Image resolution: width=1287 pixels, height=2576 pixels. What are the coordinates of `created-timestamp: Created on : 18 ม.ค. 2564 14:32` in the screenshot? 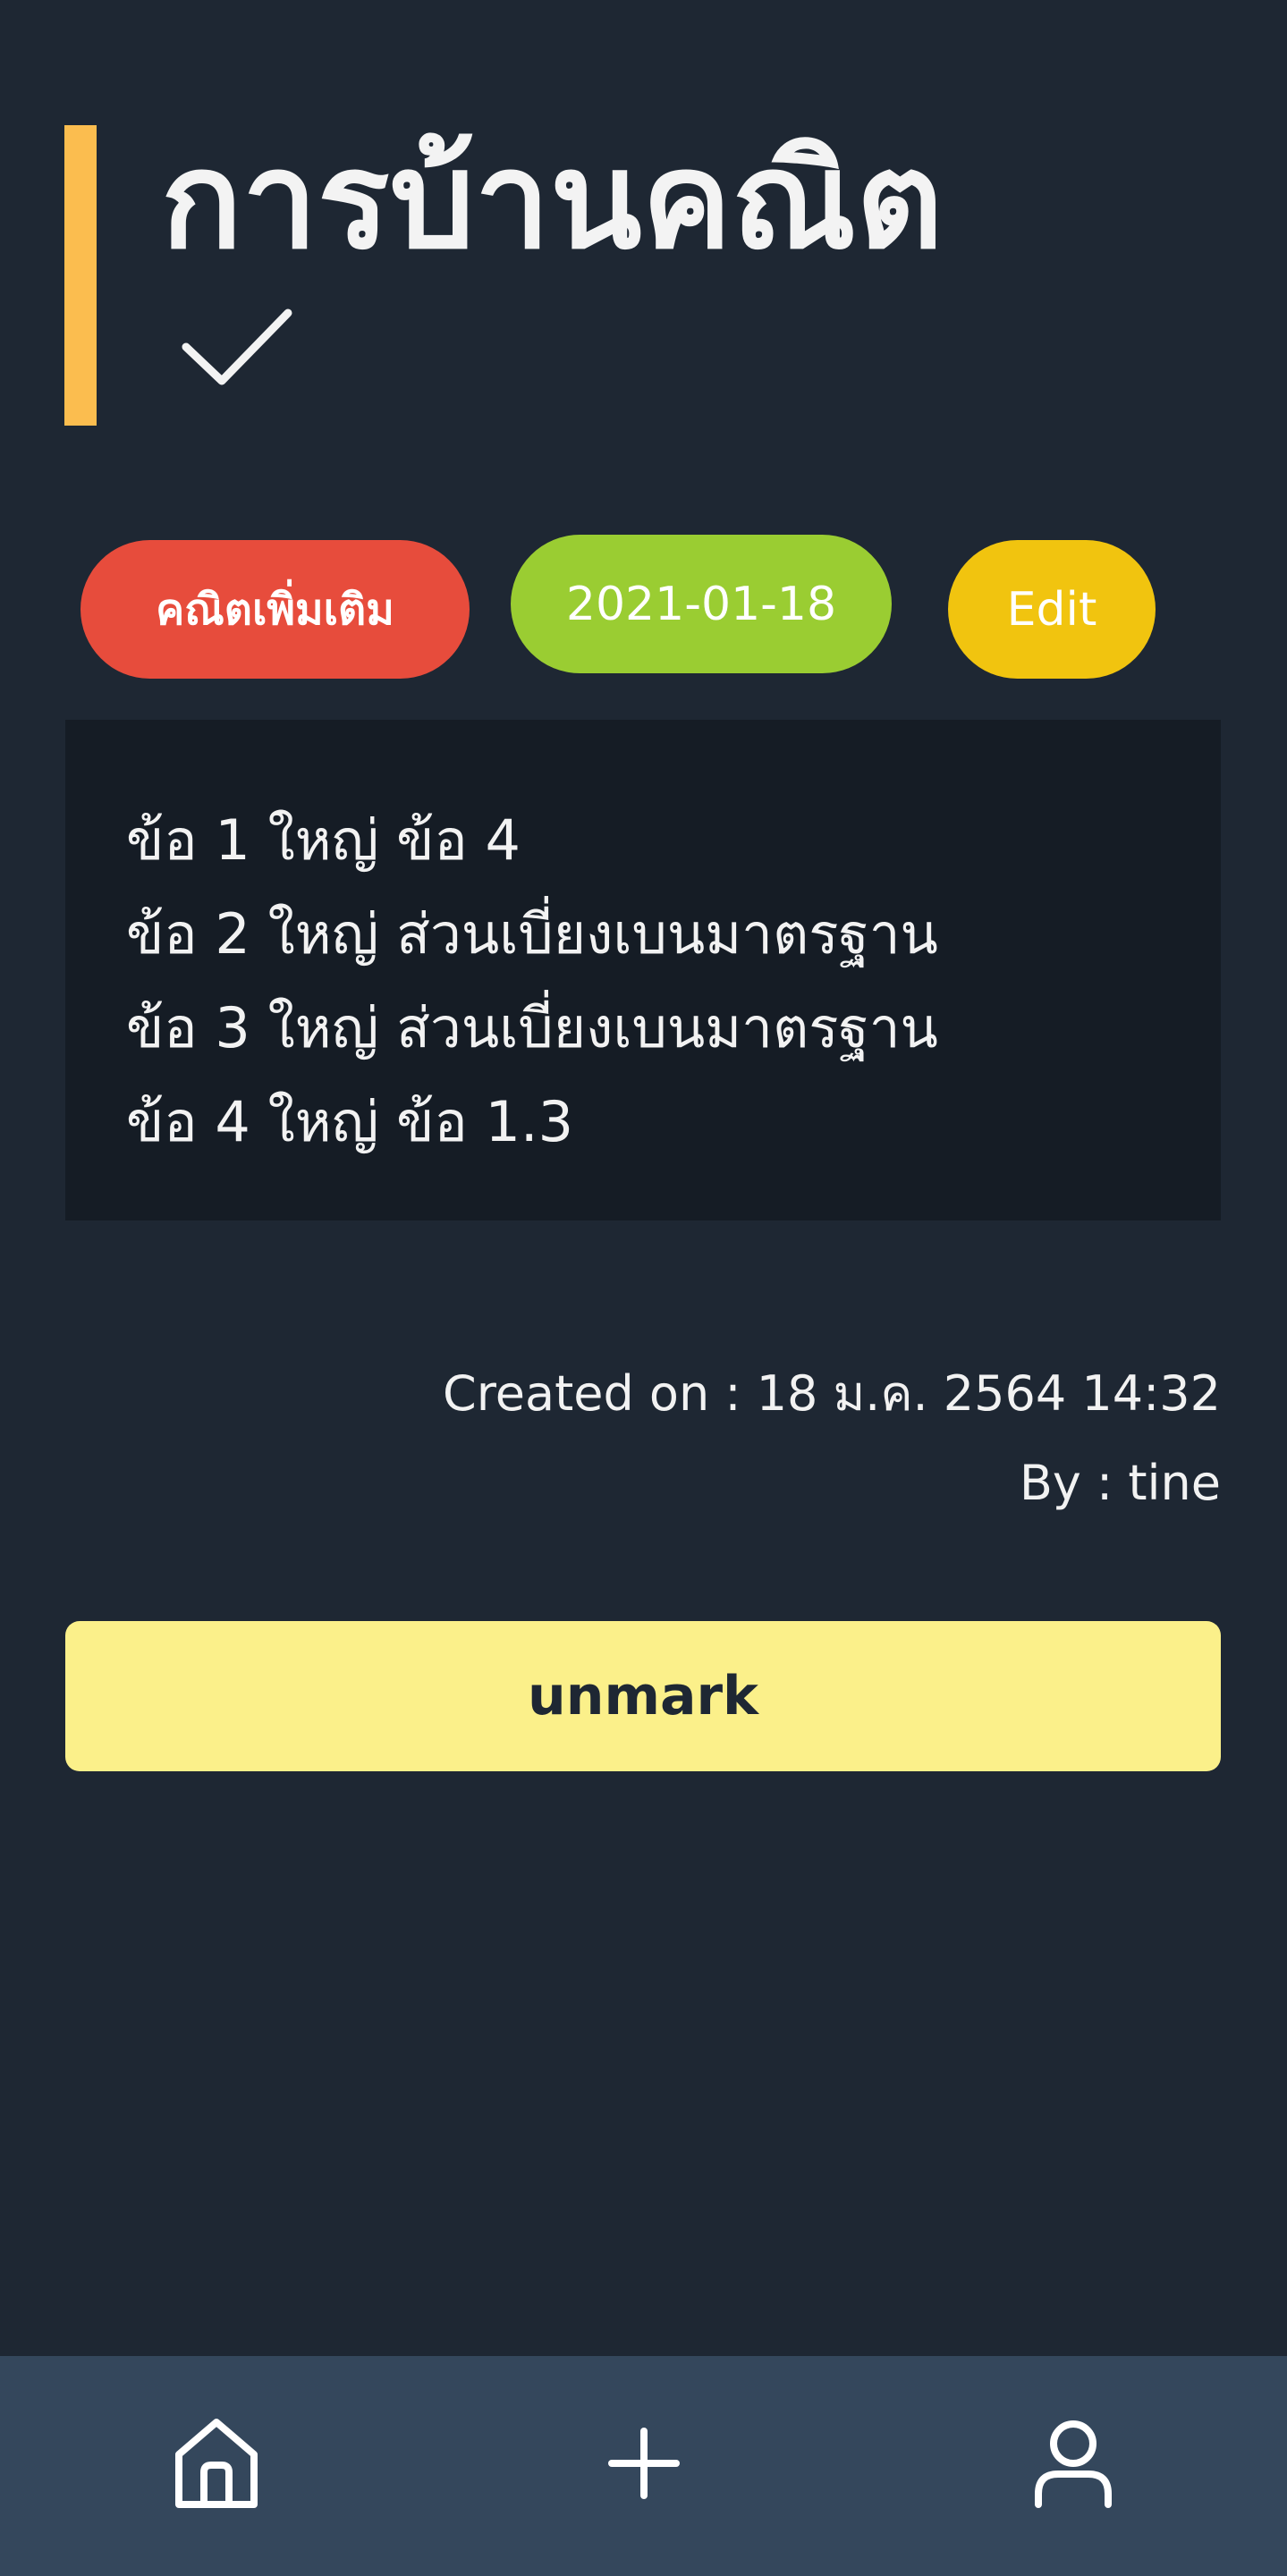 It's located at (832, 1393).